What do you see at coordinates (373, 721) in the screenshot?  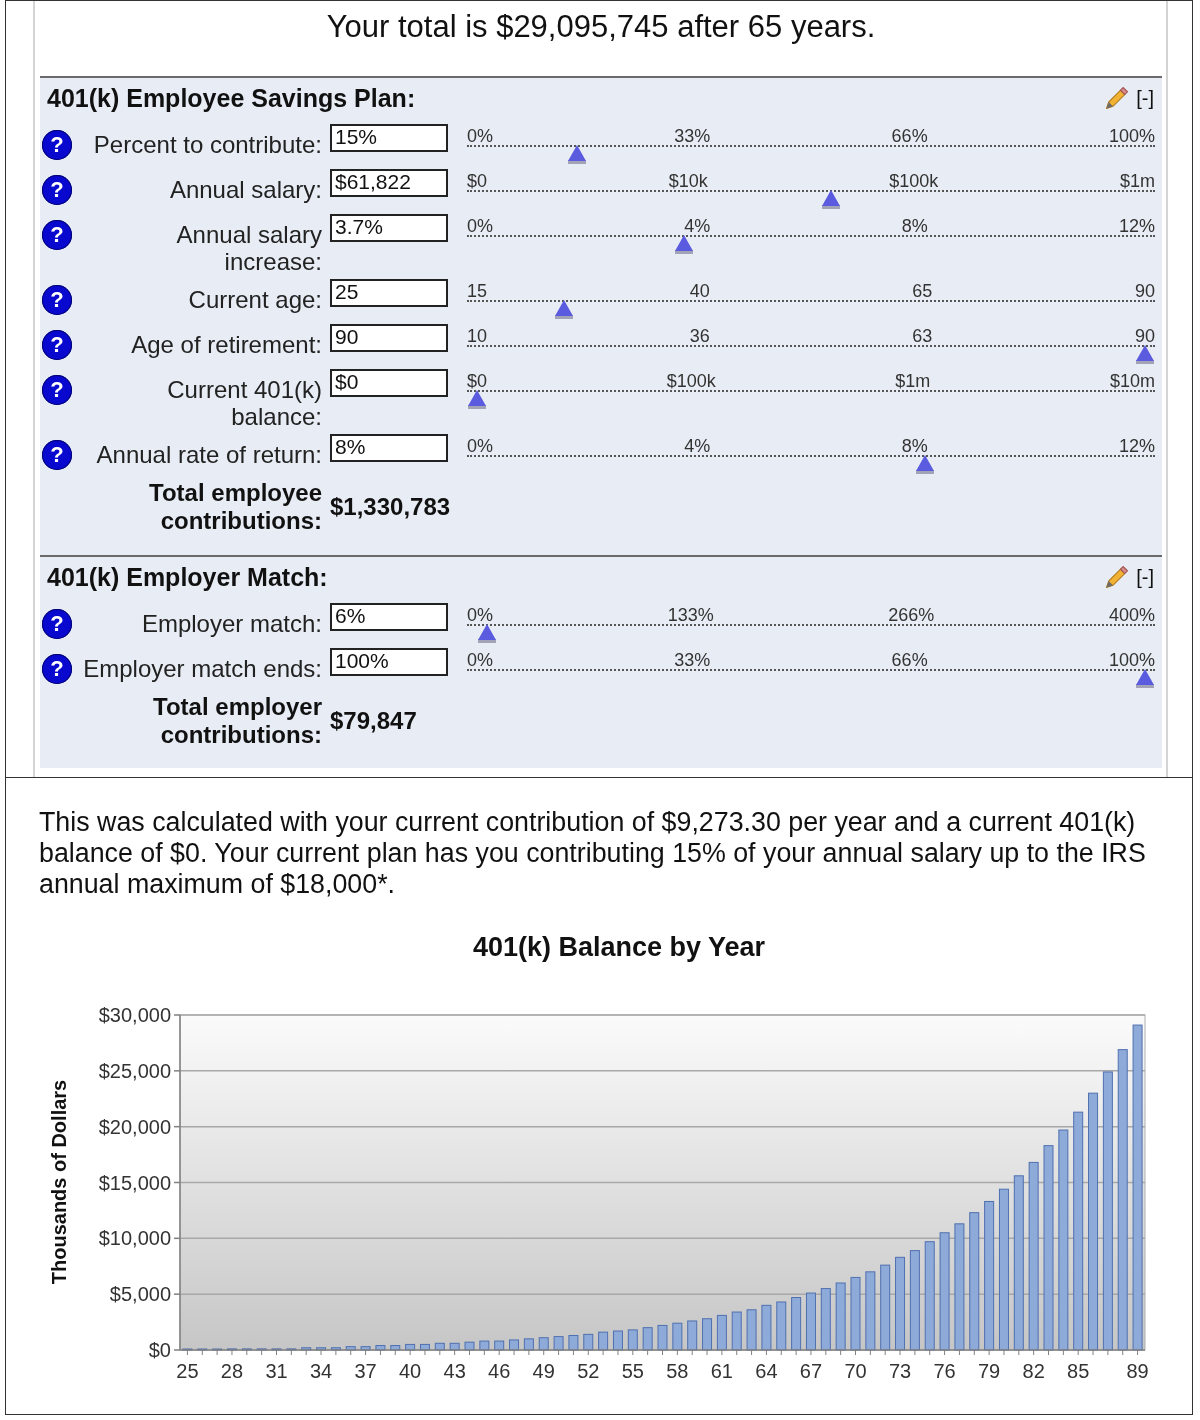 I see `total-value: $79,847` at bounding box center [373, 721].